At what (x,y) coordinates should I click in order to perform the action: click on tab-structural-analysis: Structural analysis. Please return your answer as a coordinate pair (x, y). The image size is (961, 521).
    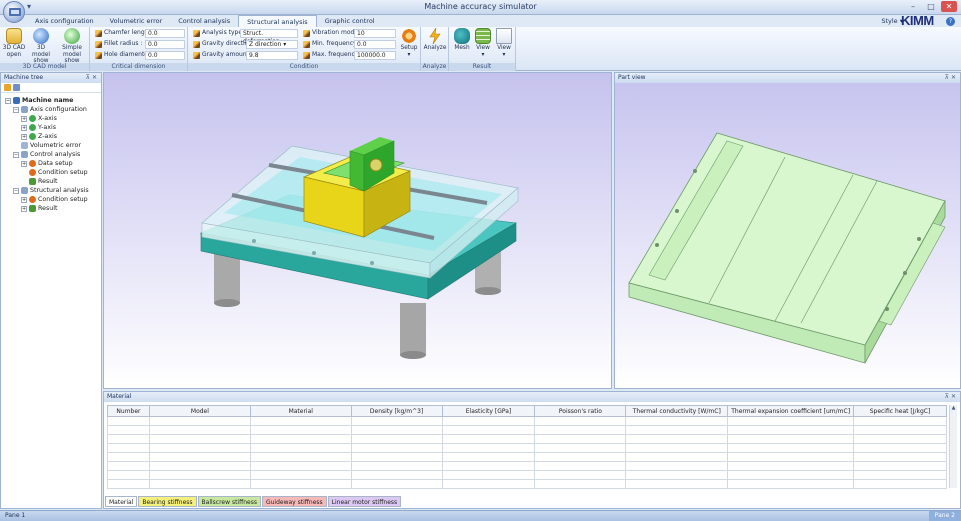
    Looking at the image, I should click on (277, 21).